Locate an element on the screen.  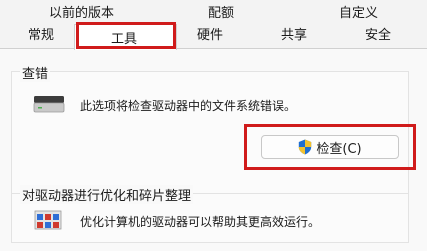
tools-tab-highlight is located at coordinates (126, 35).